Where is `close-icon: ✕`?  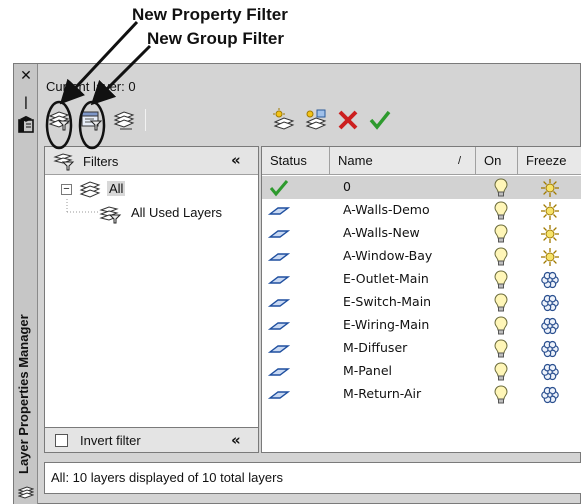
close-icon: ✕ is located at coordinates (26, 76).